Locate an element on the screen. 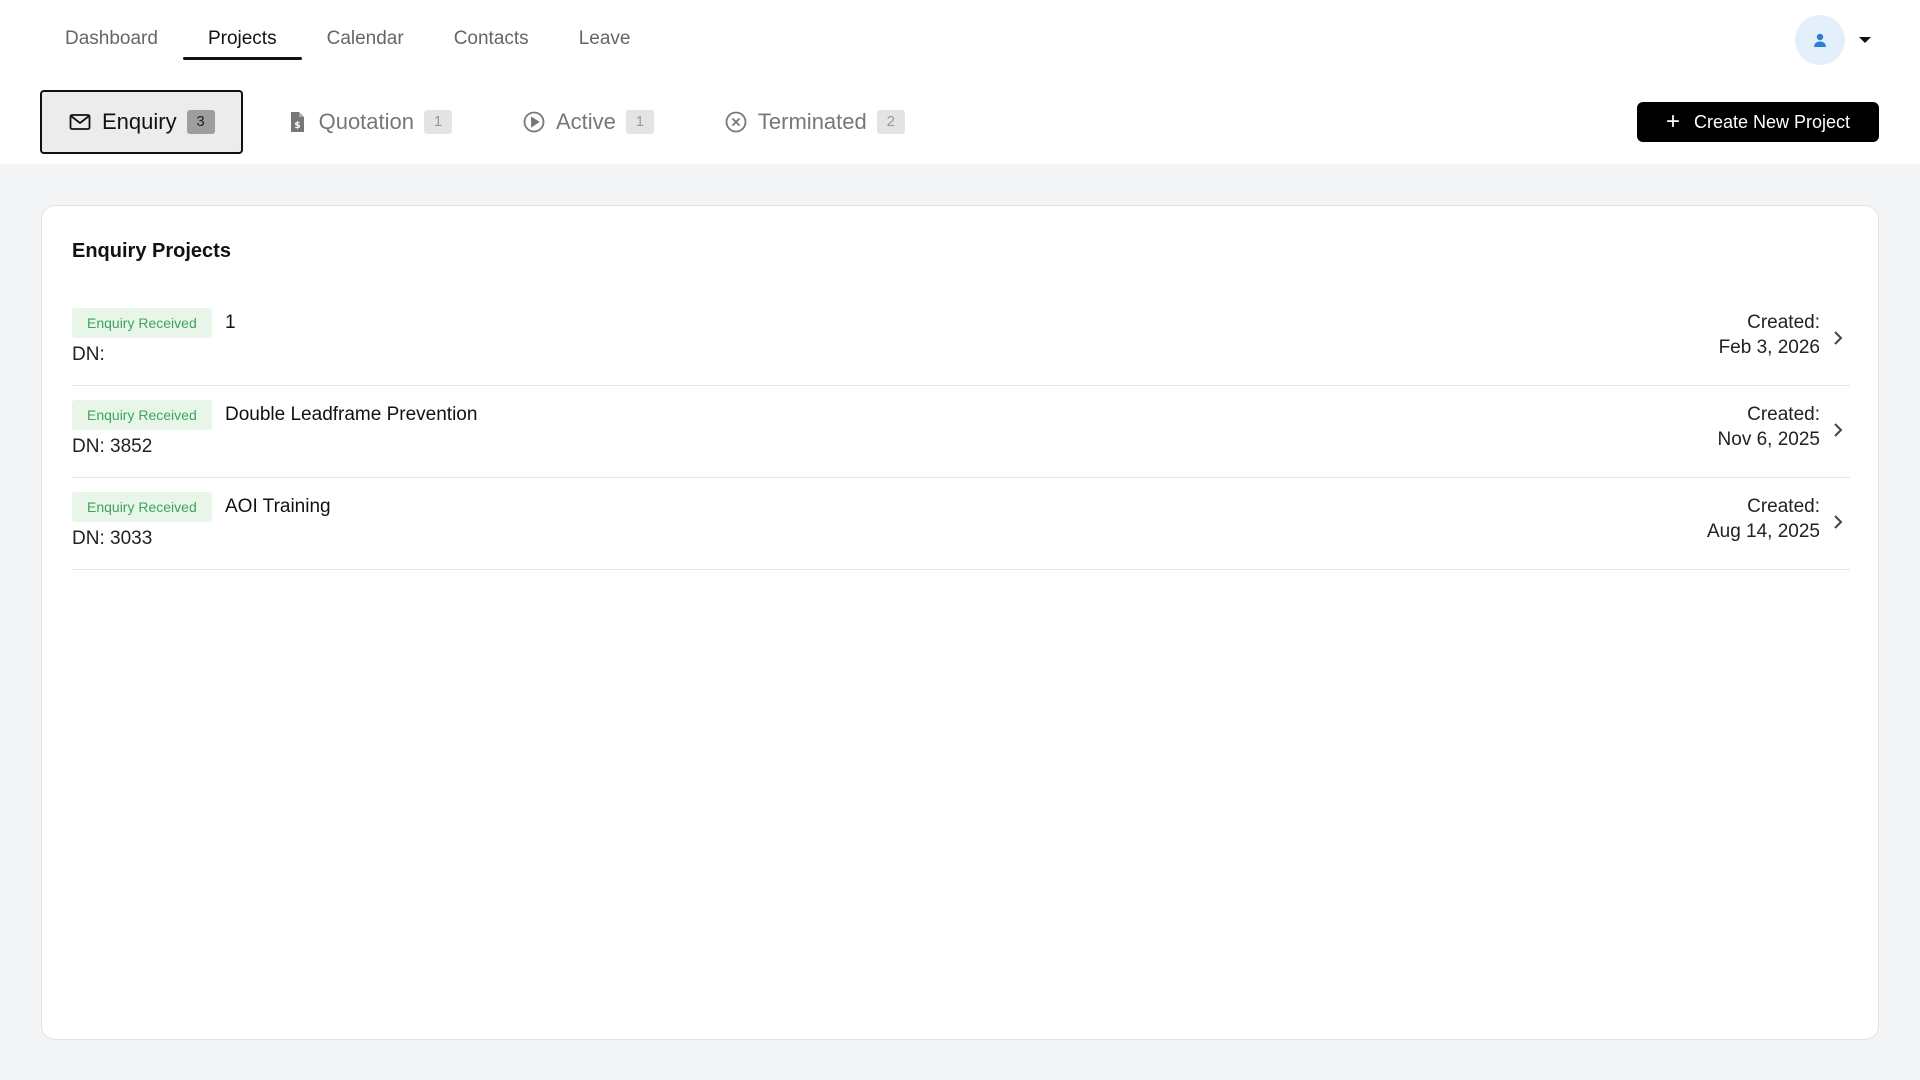 This screenshot has height=1080, width=1920. nav-item-projects: Projects is located at coordinates (242, 39).